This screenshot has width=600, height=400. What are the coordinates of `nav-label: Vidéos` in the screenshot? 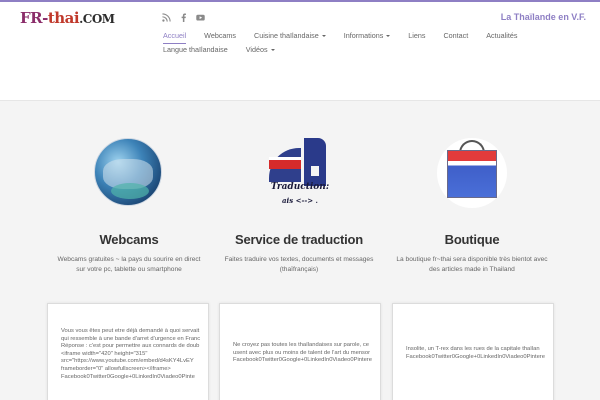 It's located at (256, 49).